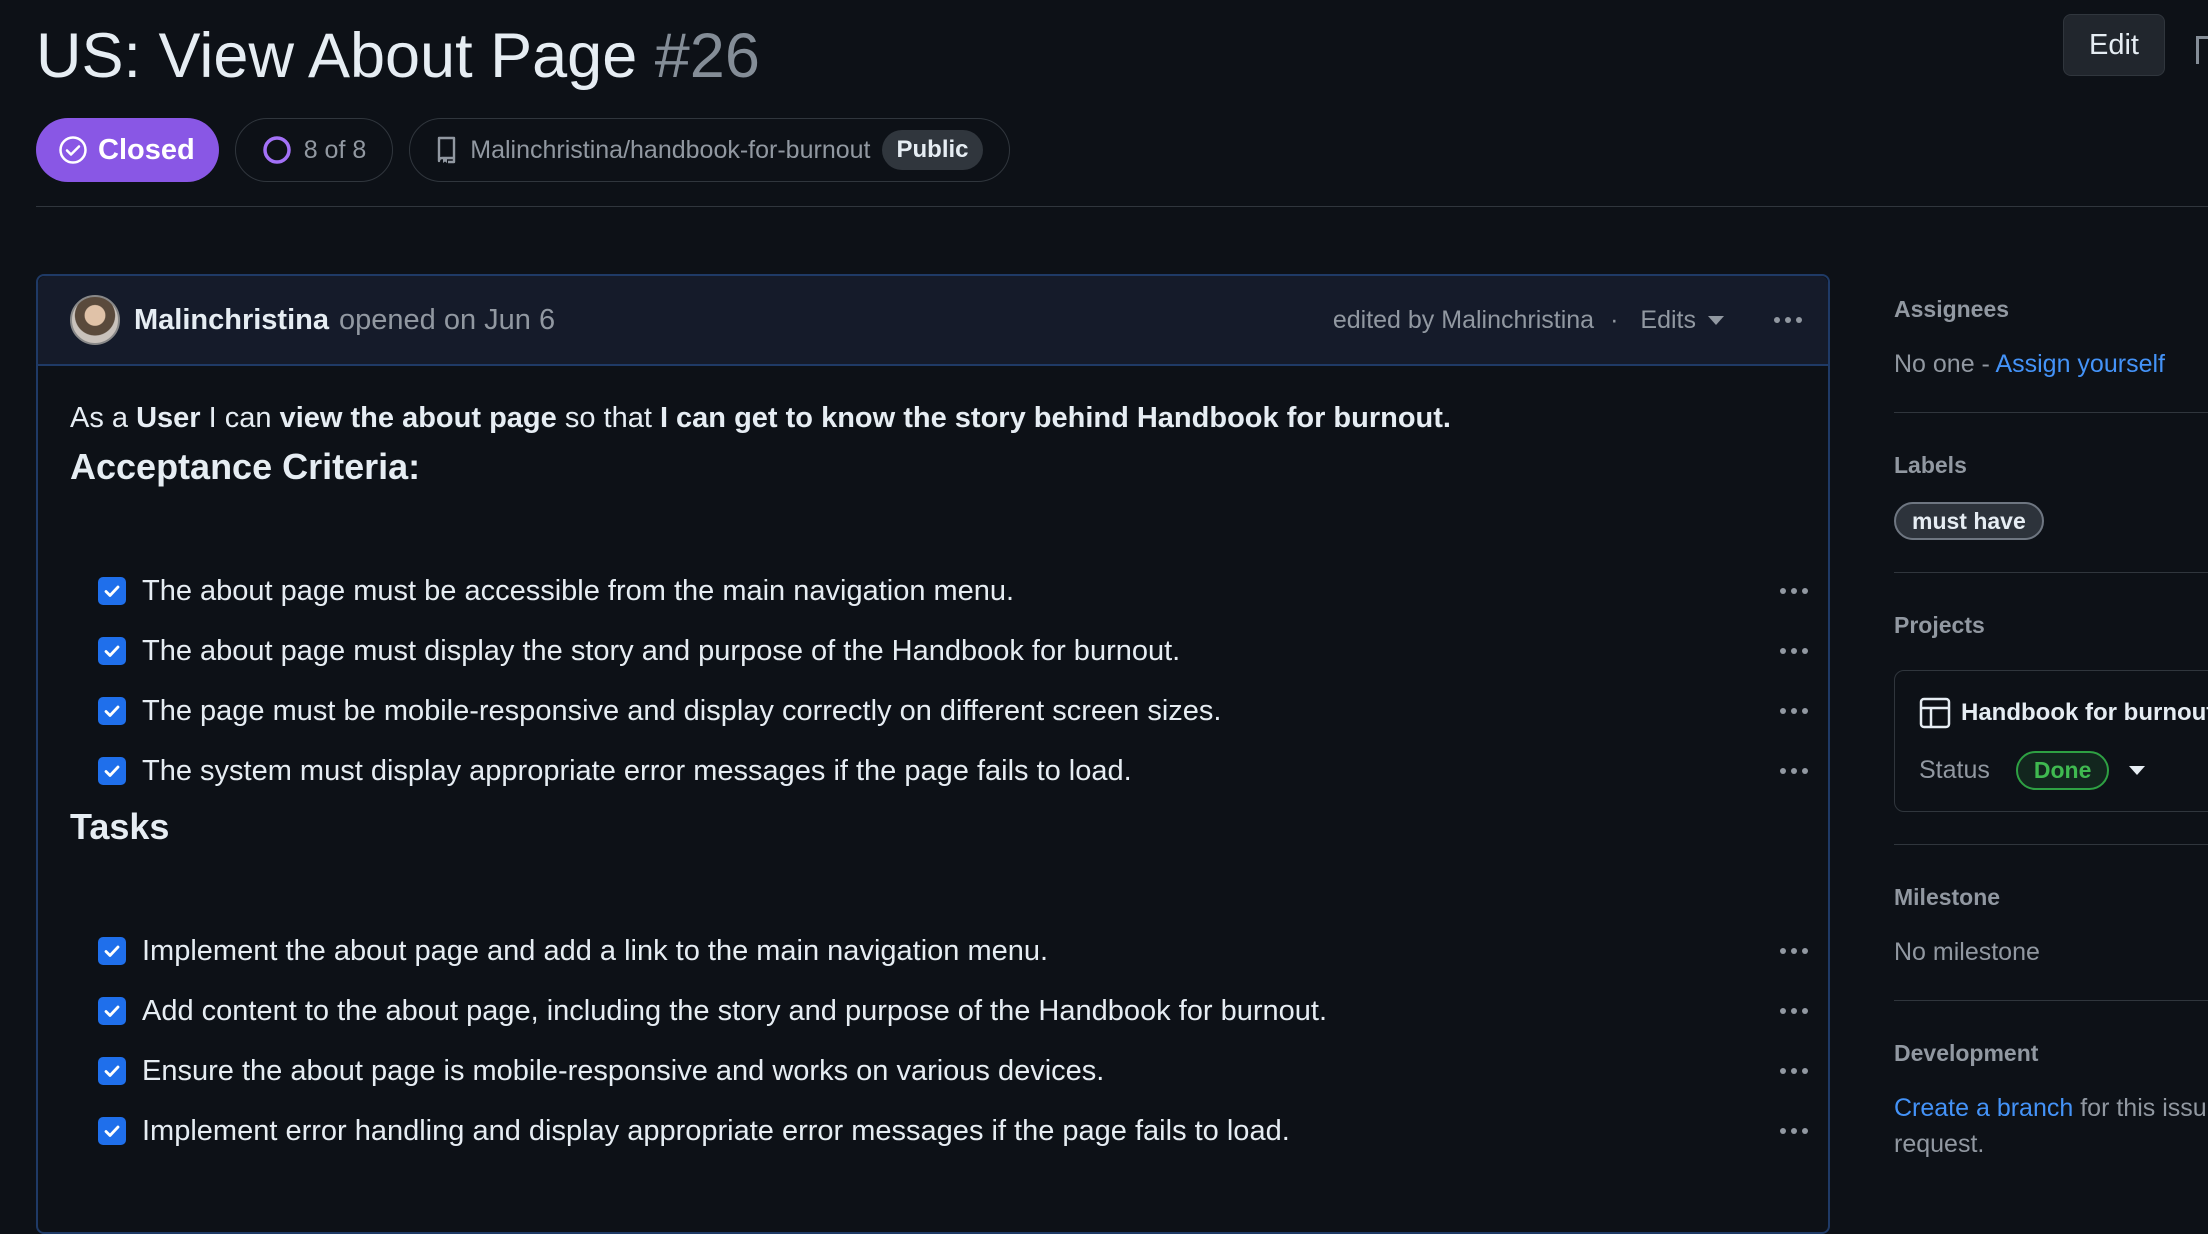 This screenshot has height=1234, width=2208. Describe the element at coordinates (1966, 1053) in the screenshot. I see `development-heading: Development` at that location.